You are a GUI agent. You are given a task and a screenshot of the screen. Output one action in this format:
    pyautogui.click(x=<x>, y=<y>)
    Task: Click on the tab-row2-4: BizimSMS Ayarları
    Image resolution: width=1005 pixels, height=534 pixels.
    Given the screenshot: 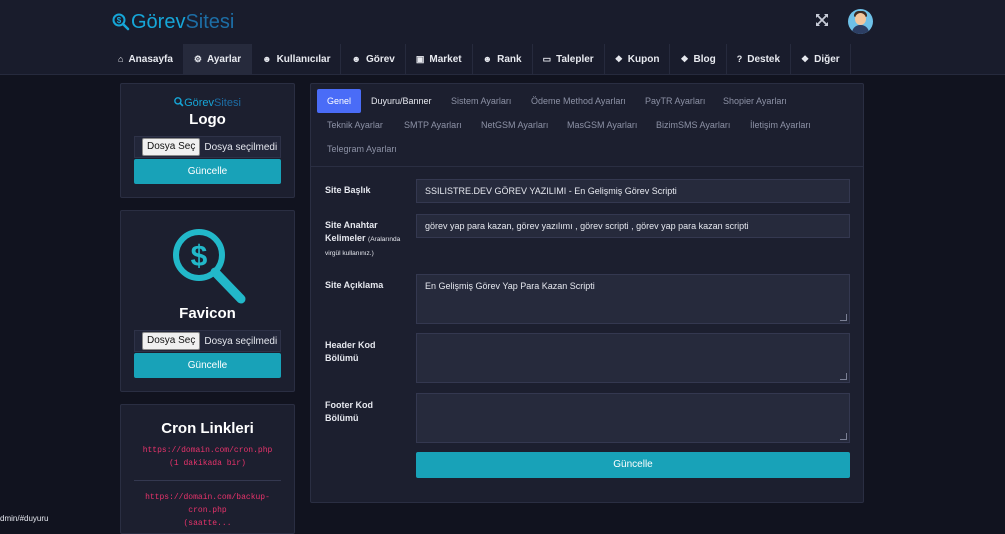 What is the action you would take?
    pyautogui.click(x=693, y=125)
    